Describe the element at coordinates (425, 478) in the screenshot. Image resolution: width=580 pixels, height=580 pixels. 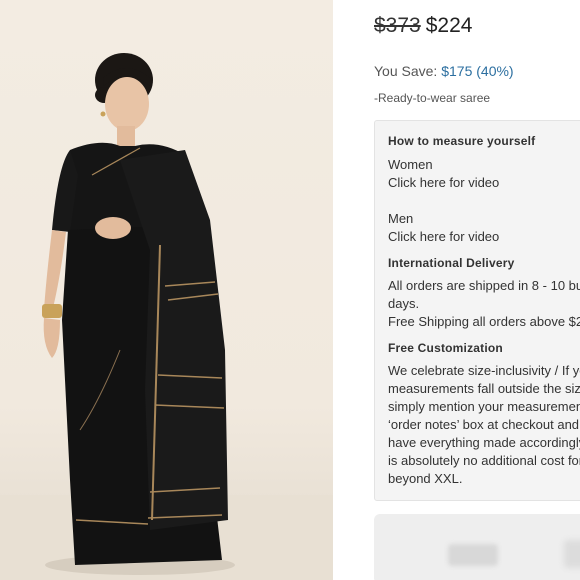
I see `customization-line: beyond XXL.` at that location.